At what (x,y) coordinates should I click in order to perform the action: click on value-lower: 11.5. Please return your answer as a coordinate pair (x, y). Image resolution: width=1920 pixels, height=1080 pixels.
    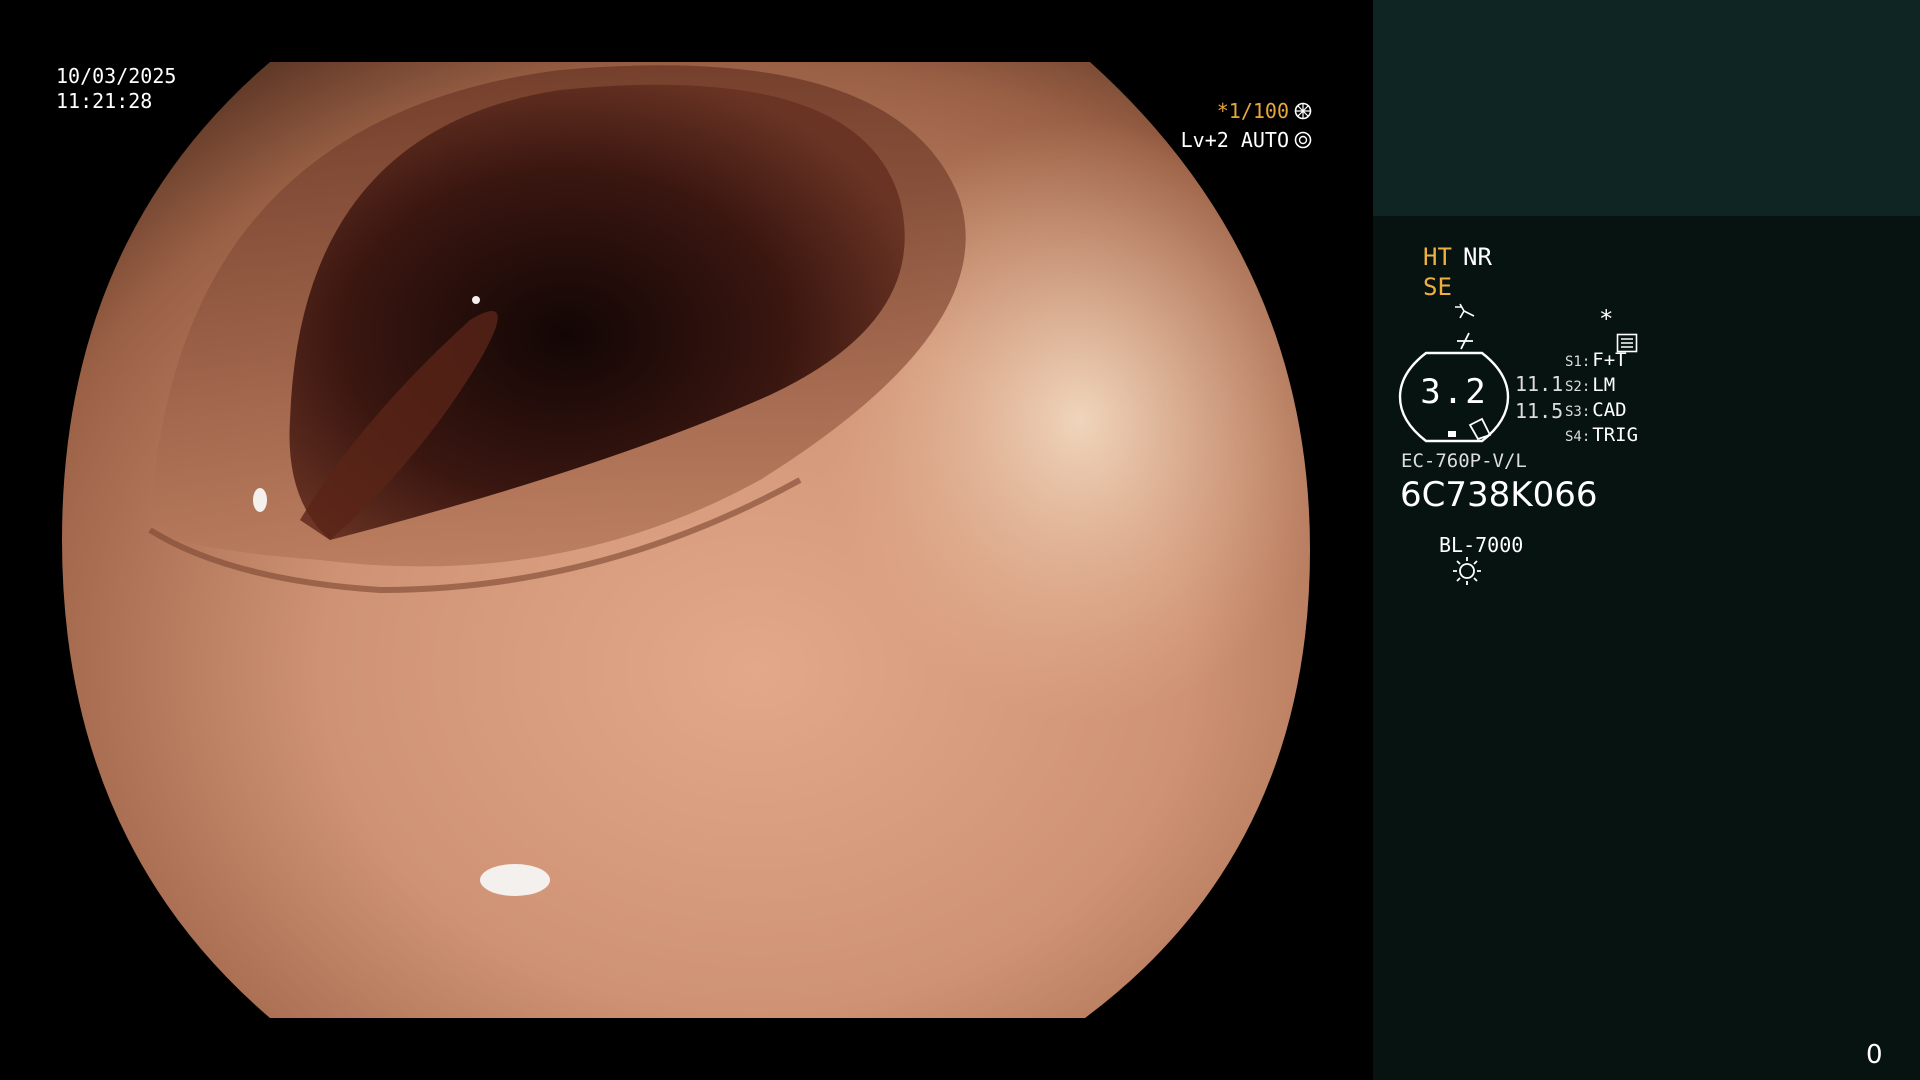
    Looking at the image, I should click on (1539, 411).